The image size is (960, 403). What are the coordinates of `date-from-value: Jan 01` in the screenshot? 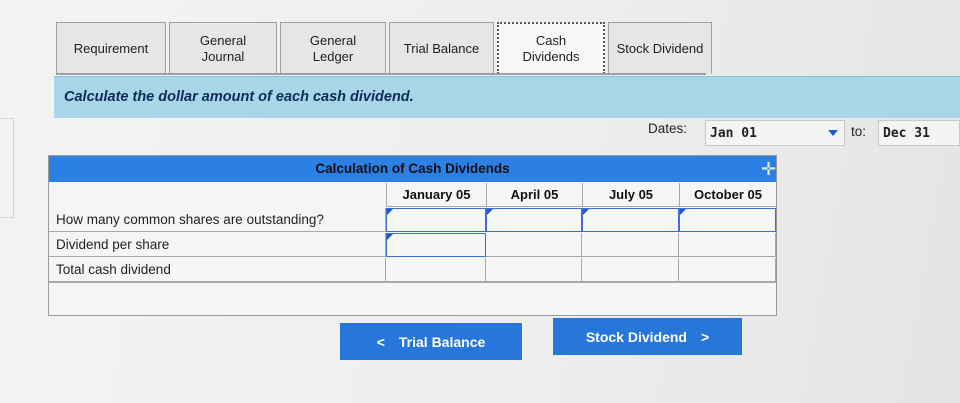 It's located at (733, 133).